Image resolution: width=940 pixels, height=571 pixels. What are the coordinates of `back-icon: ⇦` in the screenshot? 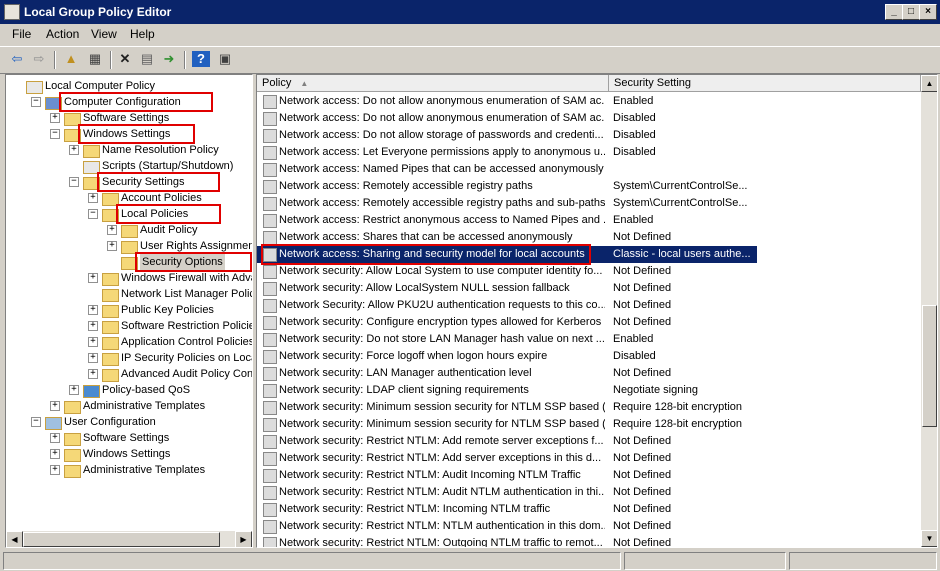 It's located at (17, 59).